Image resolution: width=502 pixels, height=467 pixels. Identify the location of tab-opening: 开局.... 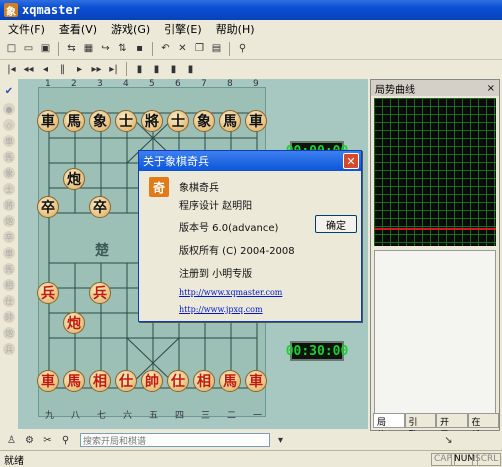
(452, 427).